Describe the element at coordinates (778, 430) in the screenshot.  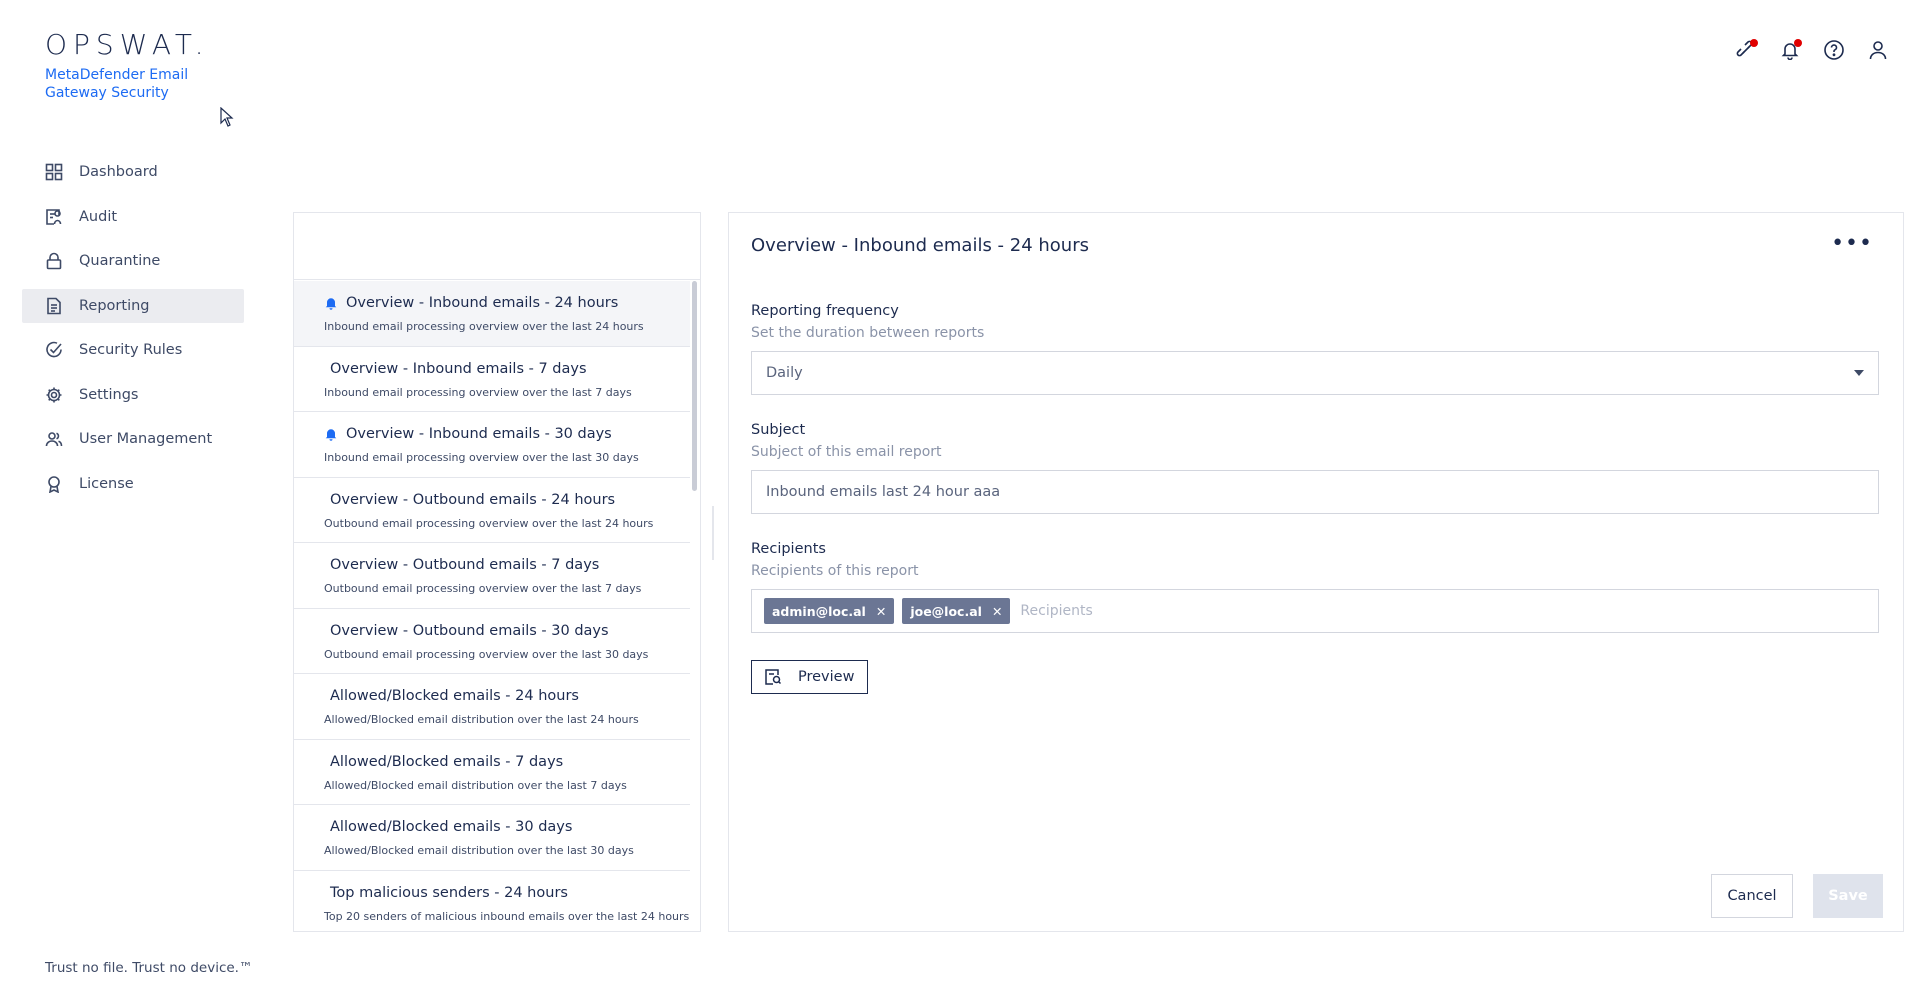
I see `subject-label: Subject` at that location.